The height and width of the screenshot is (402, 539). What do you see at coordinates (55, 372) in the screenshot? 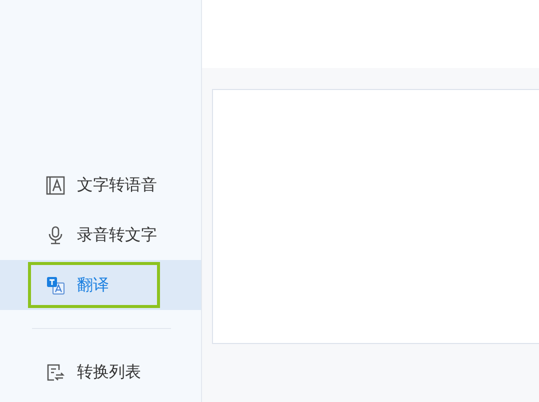
I see `document-arrows-icon` at bounding box center [55, 372].